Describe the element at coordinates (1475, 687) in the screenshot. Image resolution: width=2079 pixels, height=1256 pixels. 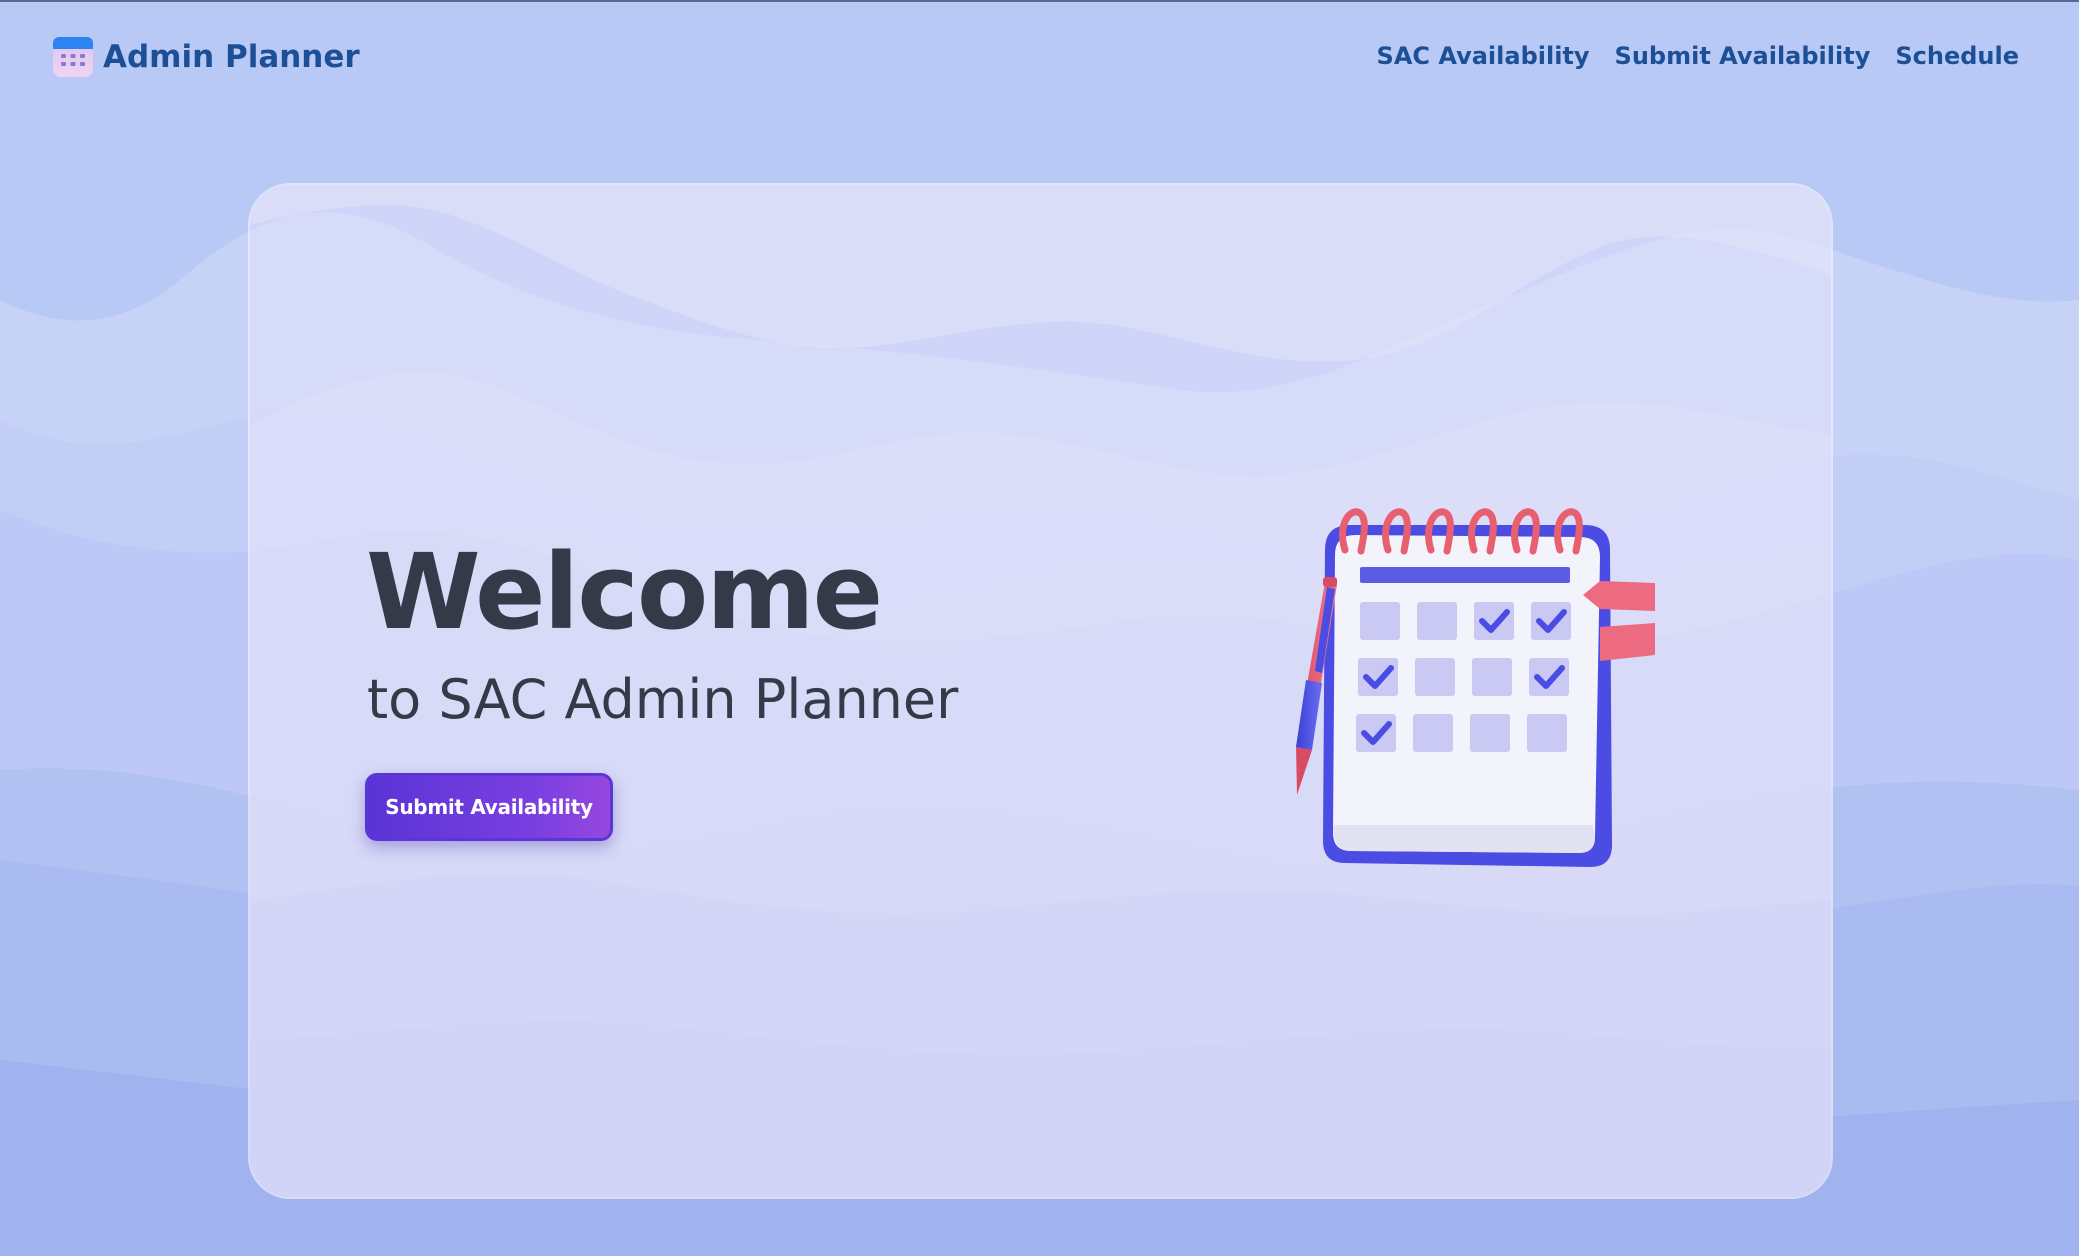
I see `calendar-with-pen-illustration` at that location.